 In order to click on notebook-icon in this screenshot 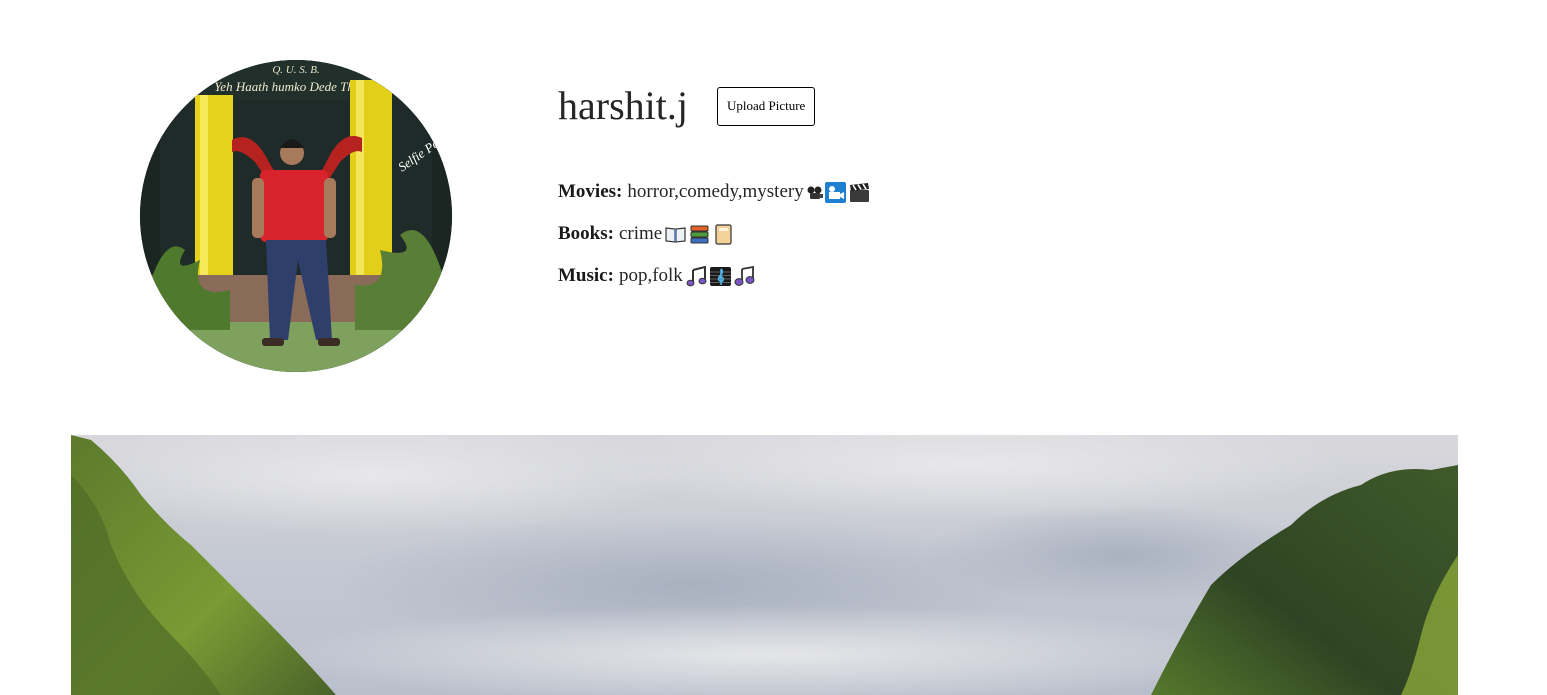, I will do `click(723, 234)`.